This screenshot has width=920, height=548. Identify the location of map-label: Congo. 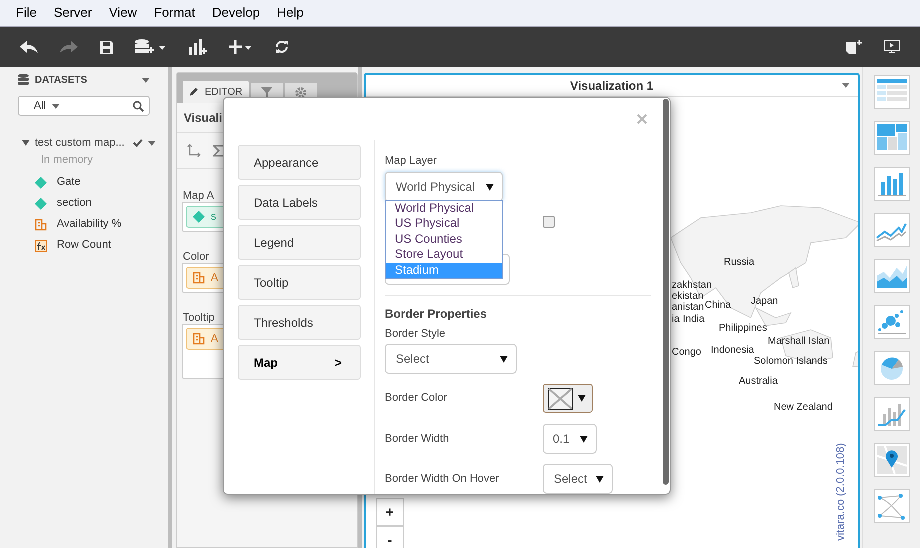
(687, 353).